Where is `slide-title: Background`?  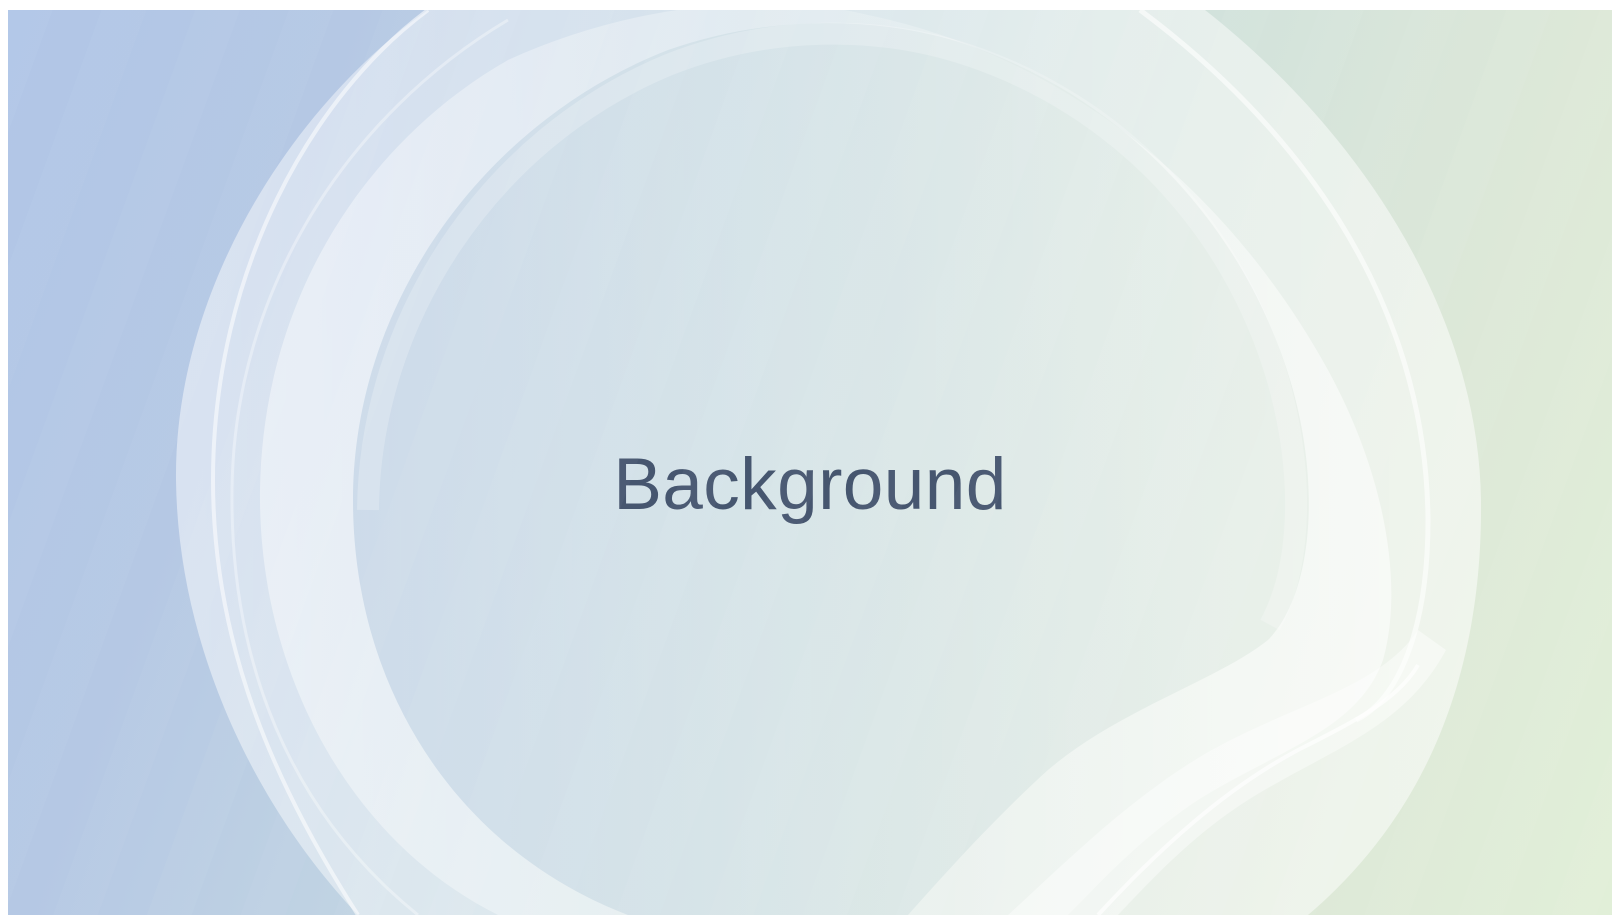
slide-title: Background is located at coordinates (810, 484).